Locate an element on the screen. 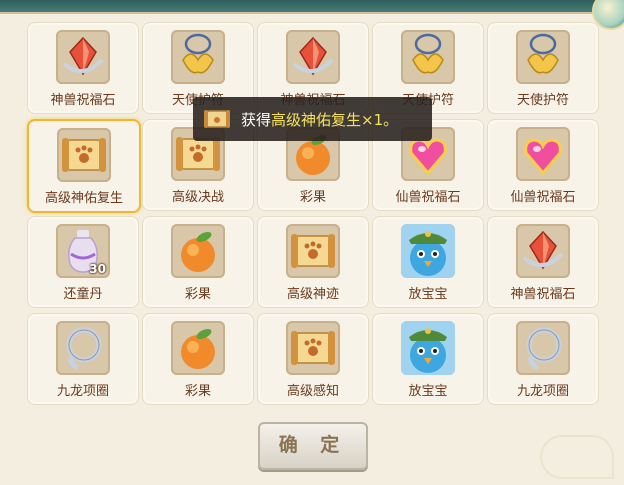 This screenshot has width=624, height=485. reward-toast: 获得高级神佑复生×1。 is located at coordinates (312, 119).